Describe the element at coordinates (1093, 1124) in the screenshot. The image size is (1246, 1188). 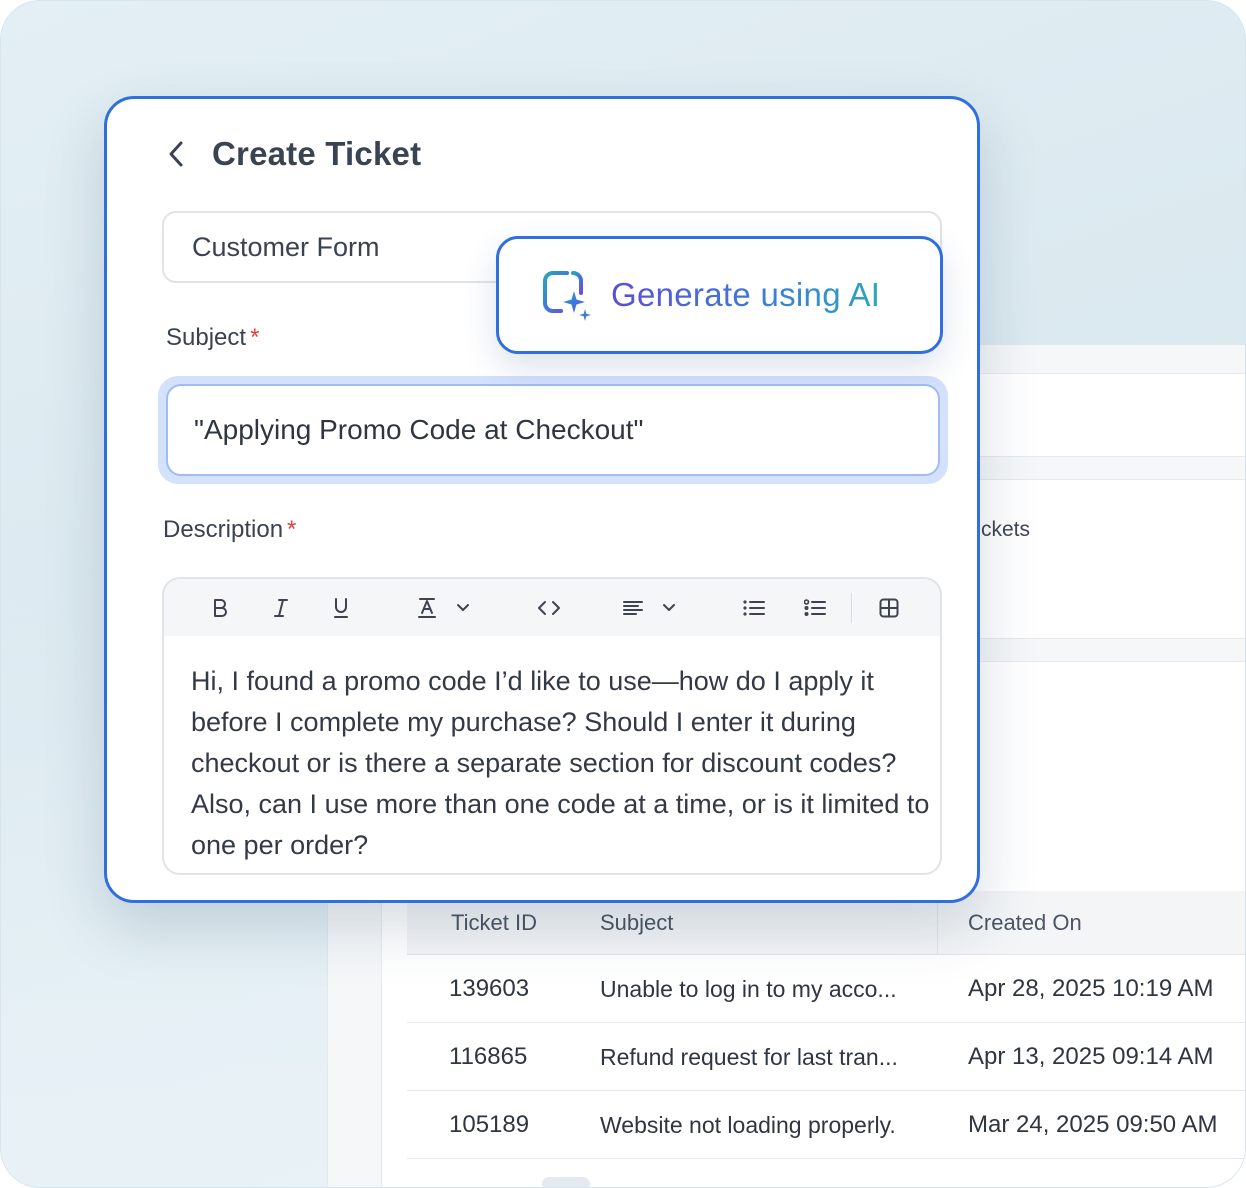
I see `ticket-created-on: Mar 24, 2025 09:50 AM` at that location.